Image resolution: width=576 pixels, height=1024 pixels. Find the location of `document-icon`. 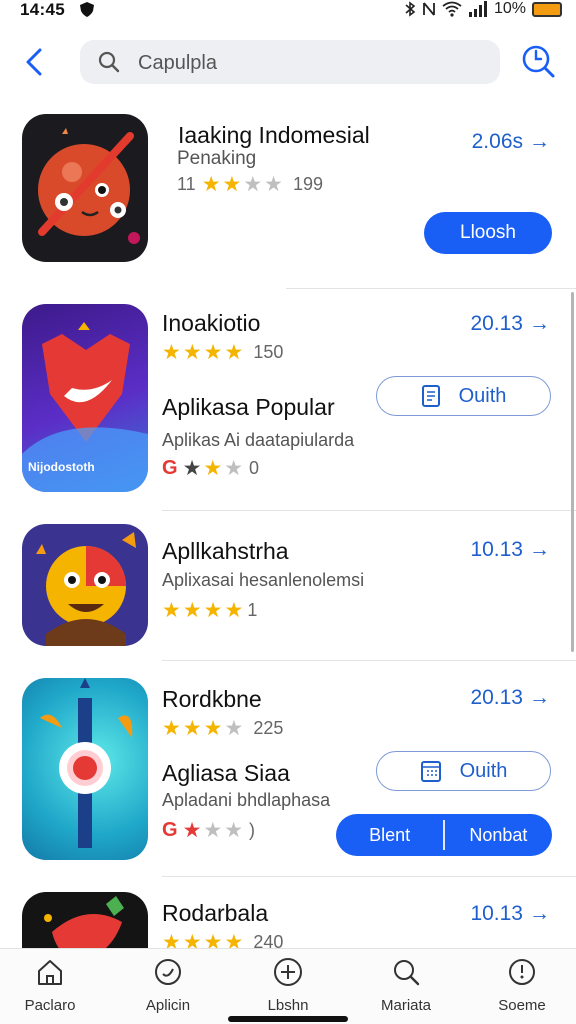

document-icon is located at coordinates (430, 396).